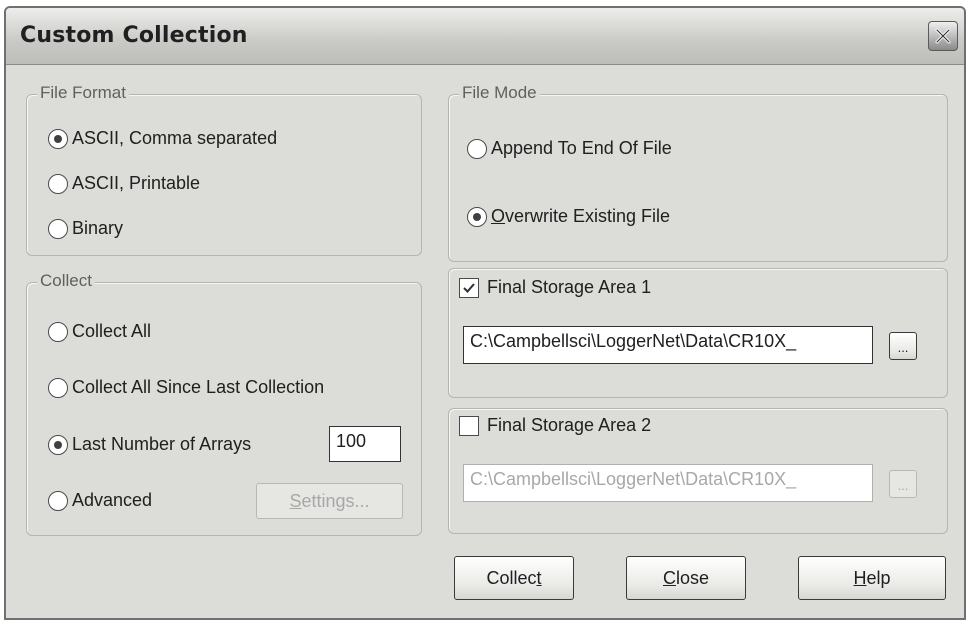  I want to click on radio-last-number-arrays: Last Number of Arrays, so click(149, 444).